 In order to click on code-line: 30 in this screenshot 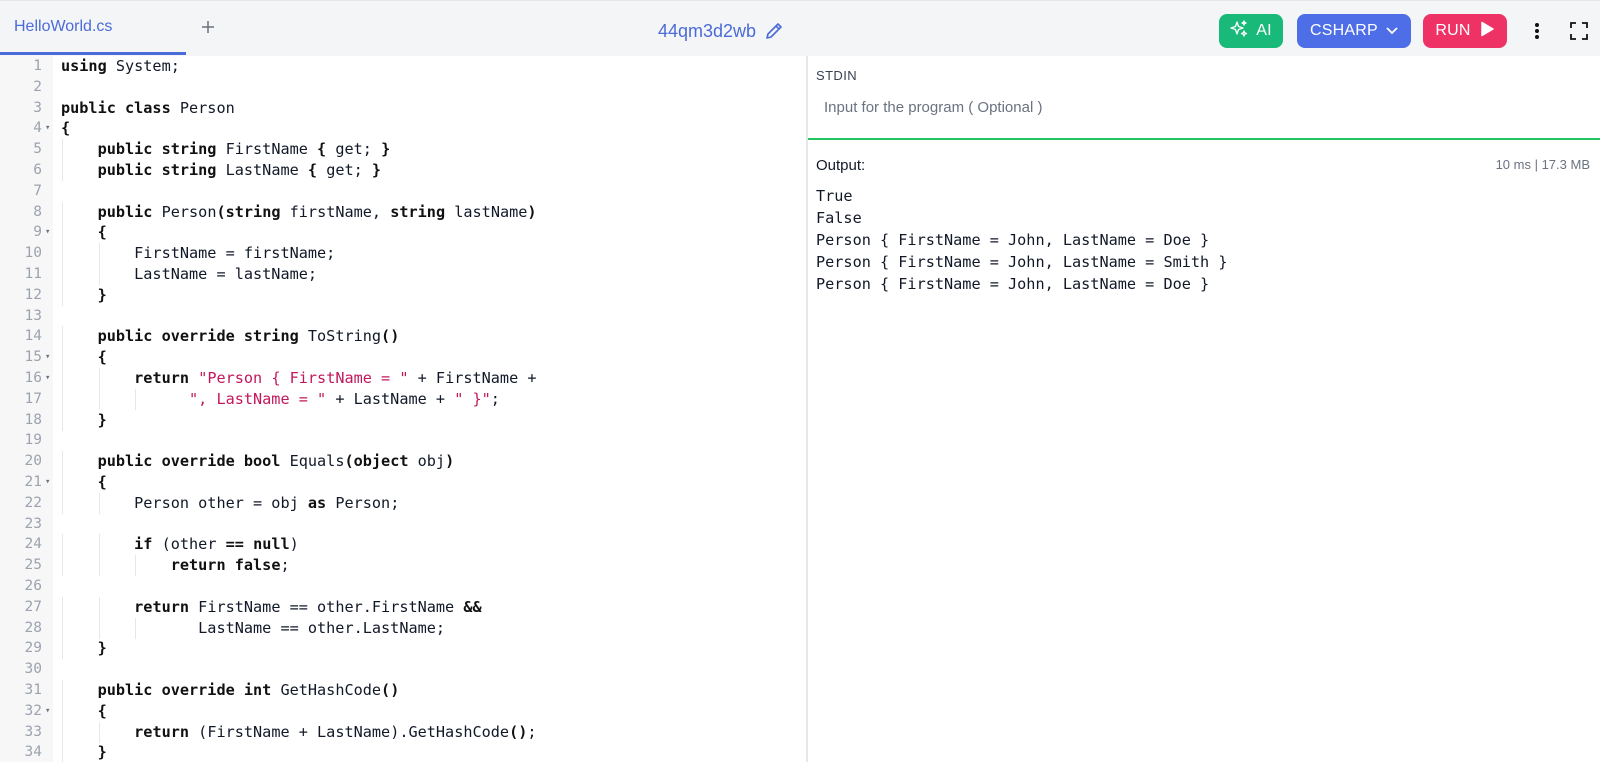, I will do `click(403, 669)`.